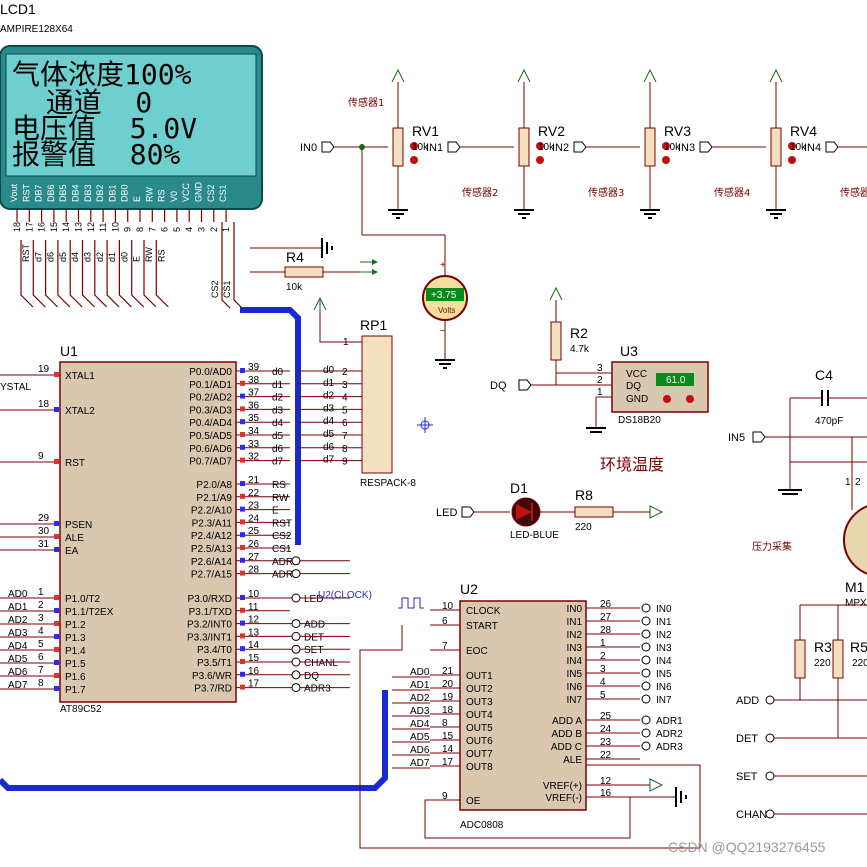 This screenshot has height=867, width=867. I want to click on vcc-arrow, so click(650, 75).